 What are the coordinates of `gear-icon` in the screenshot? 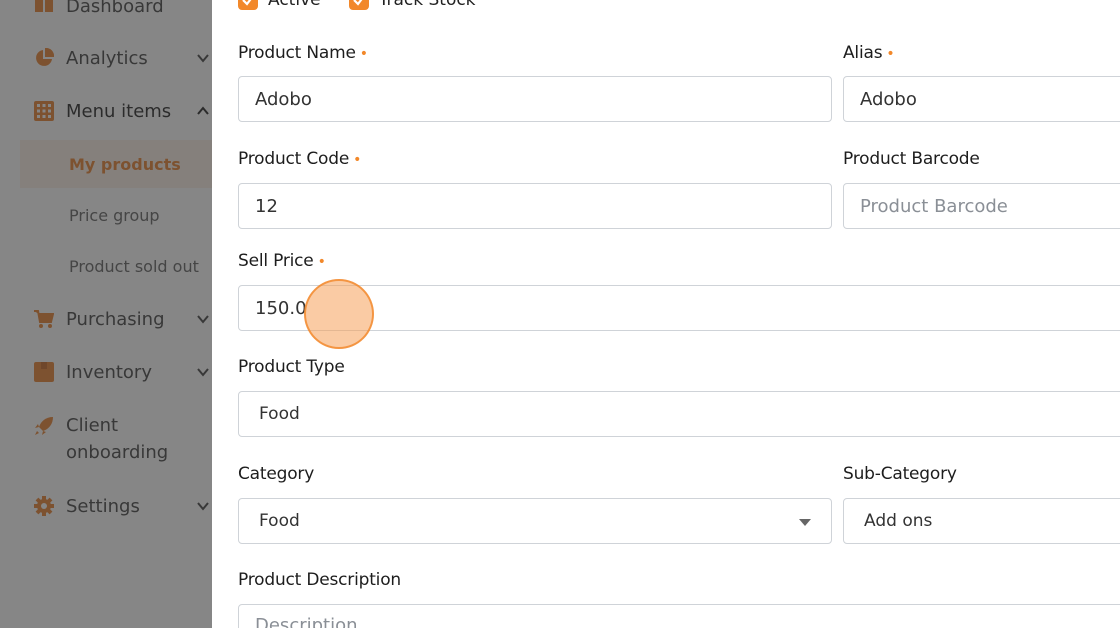 It's located at (44, 506).